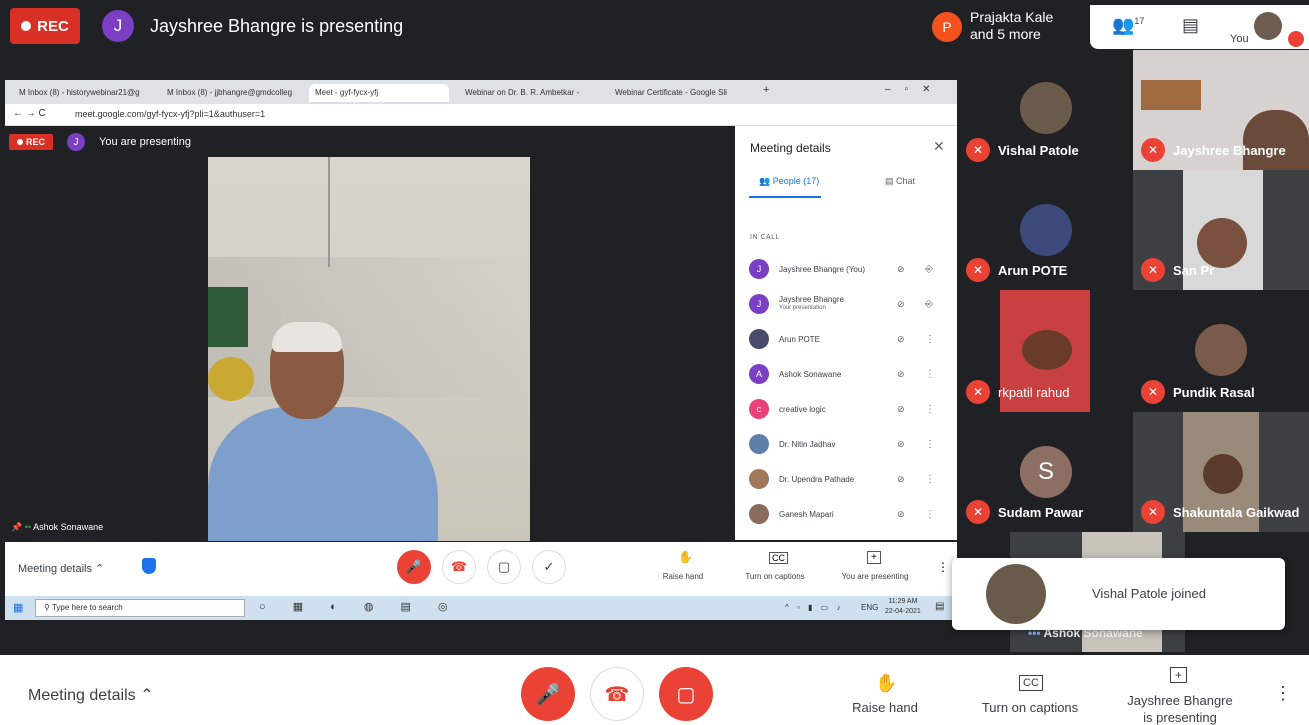 The image size is (1309, 725). Describe the element at coordinates (1180, 717) in the screenshot. I see `presenting-line2: is presenting` at that location.